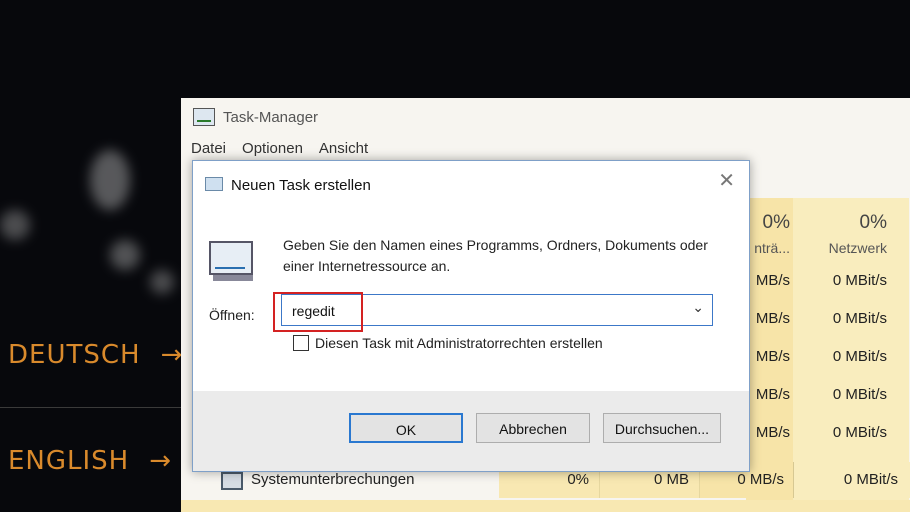  Describe the element at coordinates (208, 148) in the screenshot. I see `menu-datei: Datei` at that location.